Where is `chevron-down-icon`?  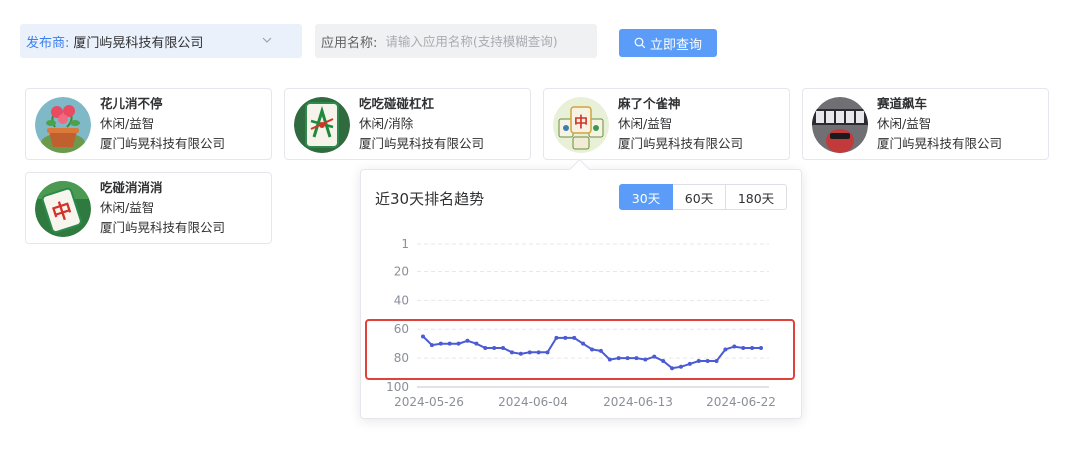 chevron-down-icon is located at coordinates (267, 40).